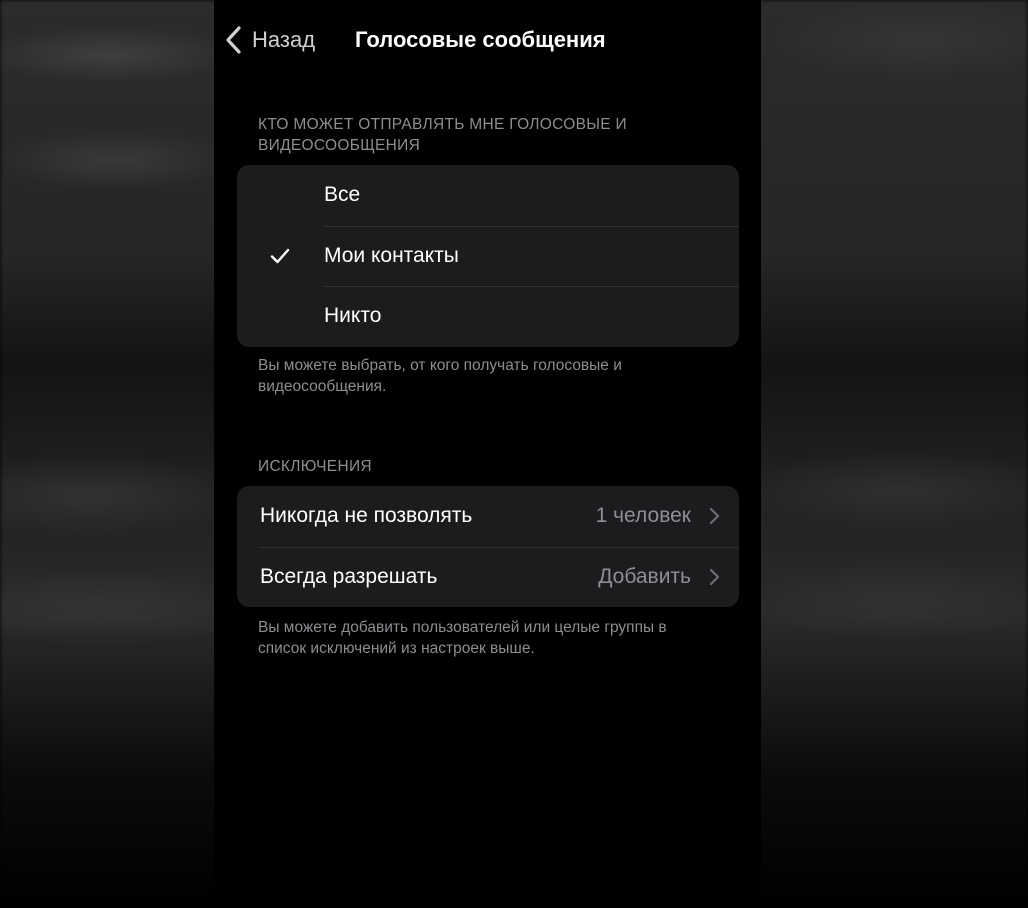 This screenshot has height=908, width=1028. I want to click on row-value: 1 человек, so click(643, 516).